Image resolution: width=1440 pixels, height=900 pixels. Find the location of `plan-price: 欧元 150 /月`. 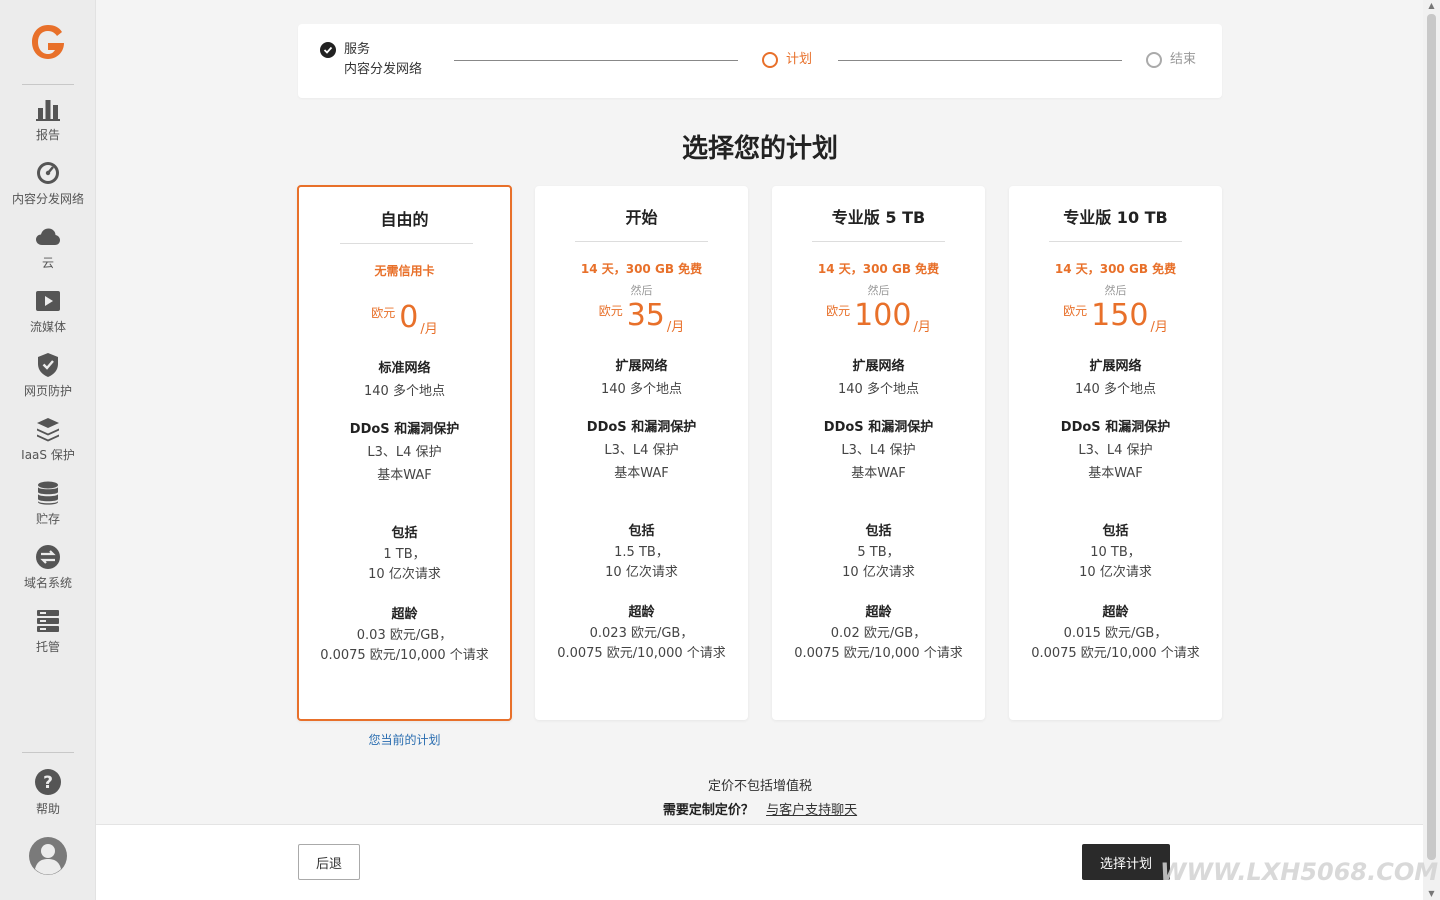

plan-price: 欧元 150 /月 is located at coordinates (1115, 316).